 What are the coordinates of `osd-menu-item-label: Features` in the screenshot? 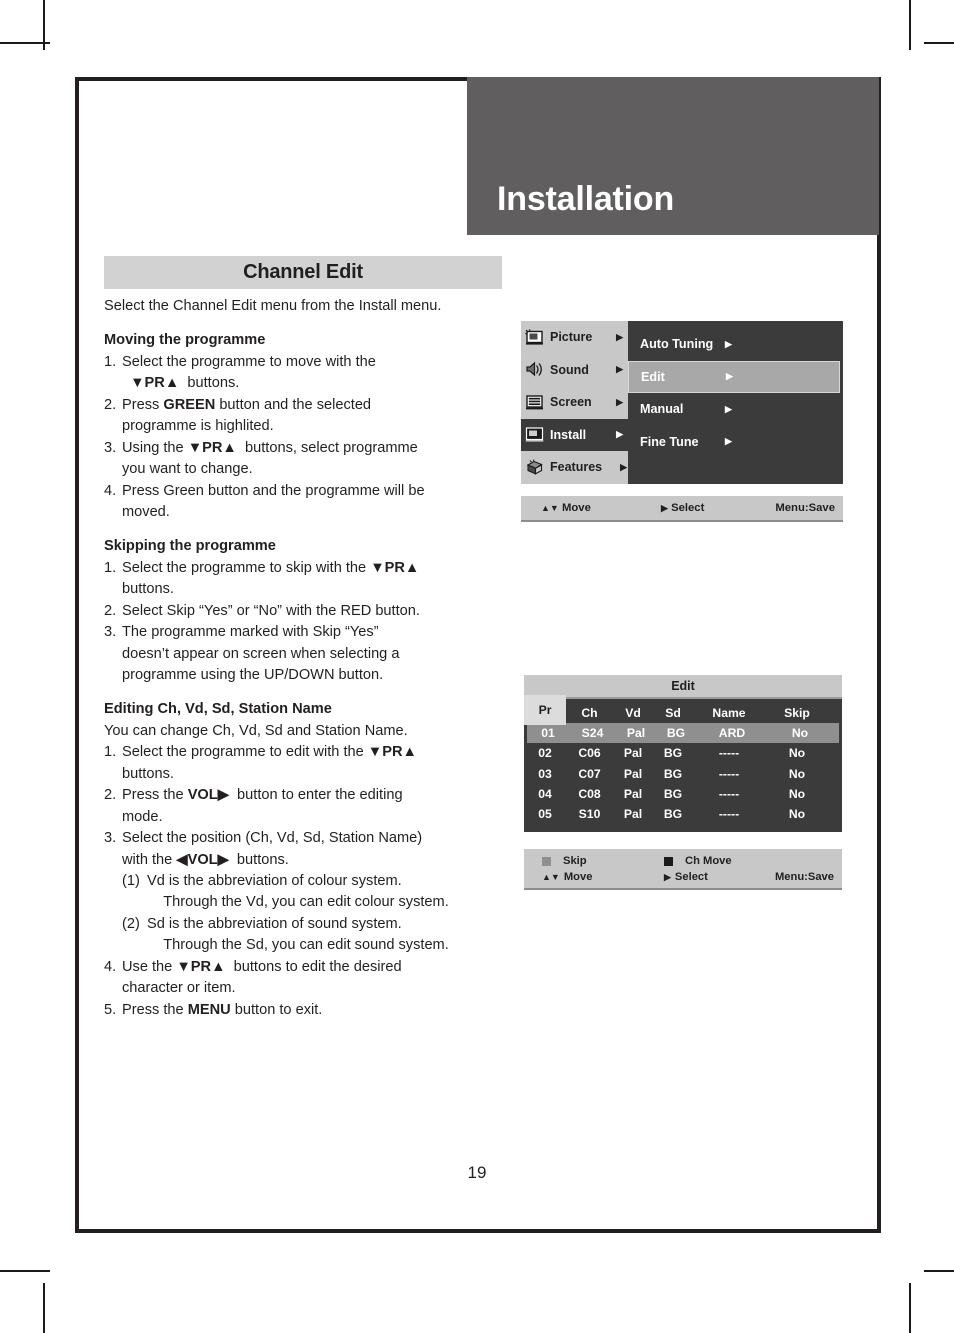 It's located at (576, 467).